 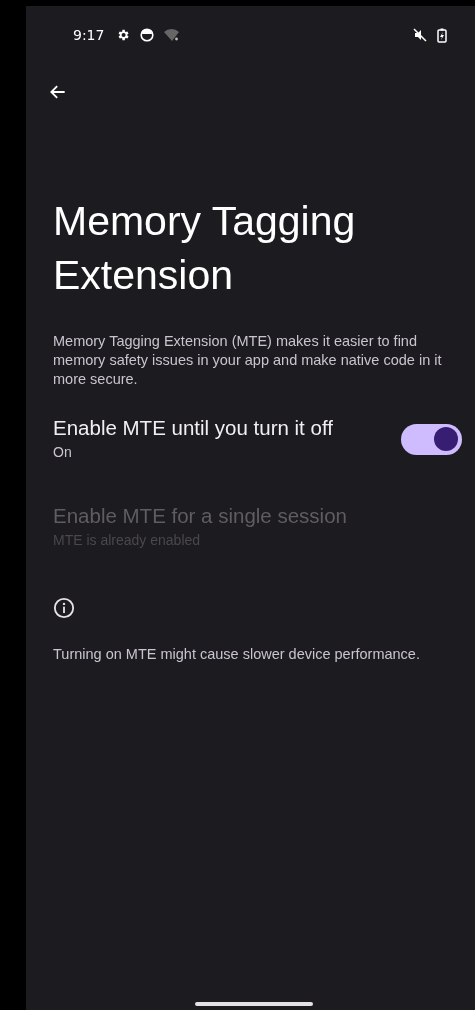 What do you see at coordinates (420, 35) in the screenshot?
I see `mute-icon` at bounding box center [420, 35].